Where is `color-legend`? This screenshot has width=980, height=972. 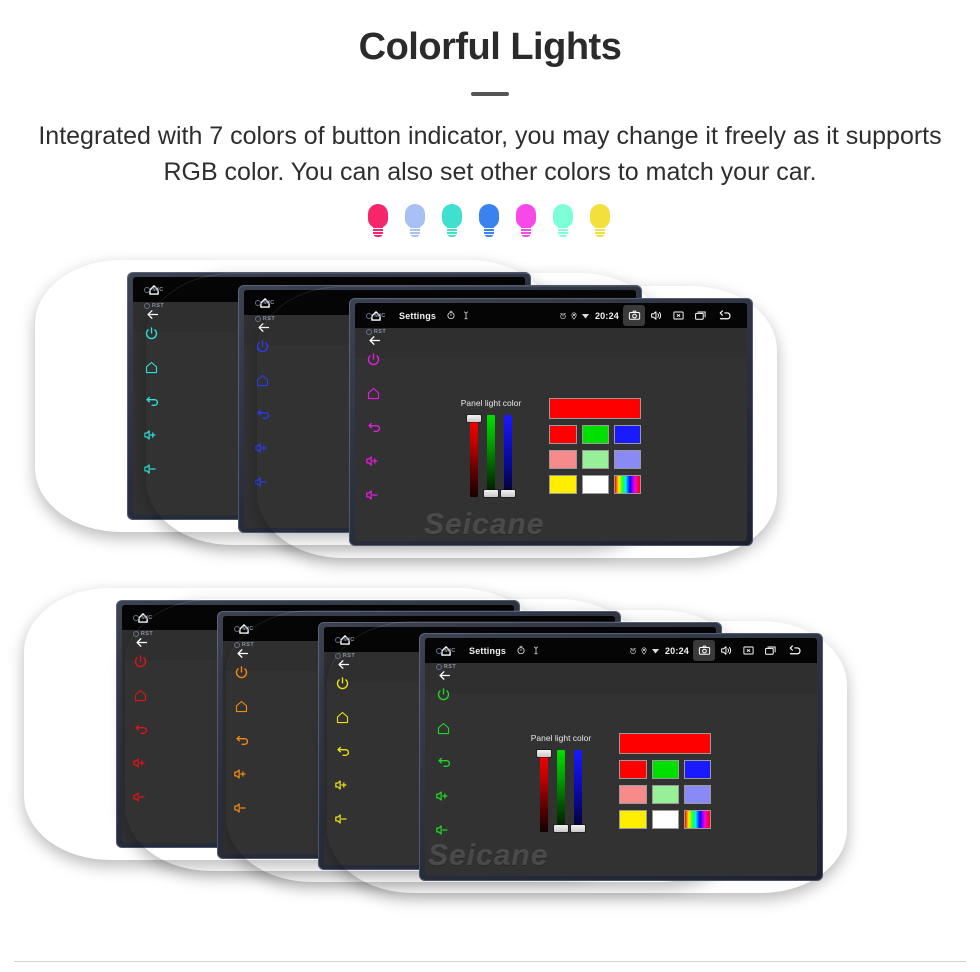 color-legend is located at coordinates (490, 221).